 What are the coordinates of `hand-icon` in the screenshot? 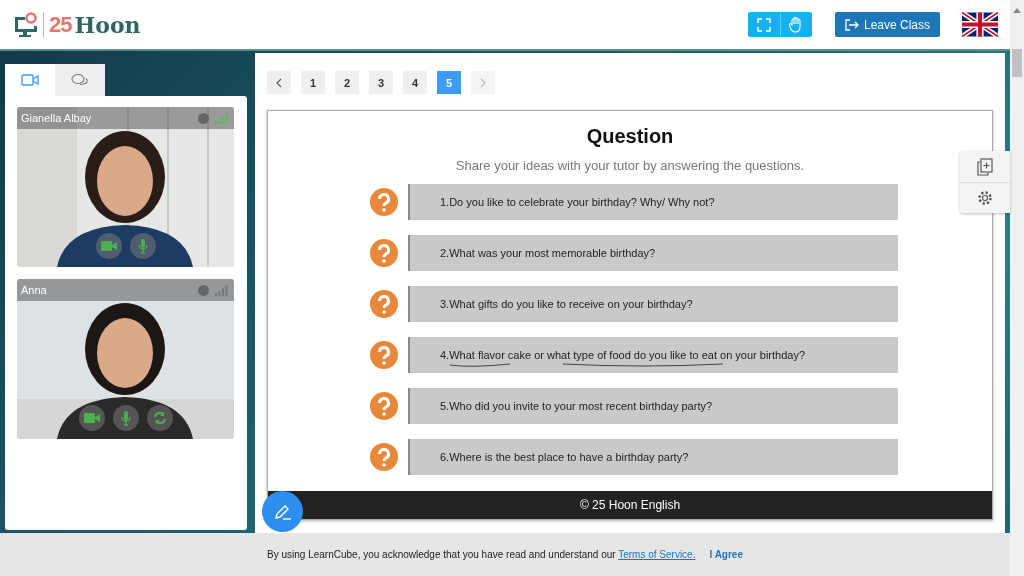 It's located at (796, 24).